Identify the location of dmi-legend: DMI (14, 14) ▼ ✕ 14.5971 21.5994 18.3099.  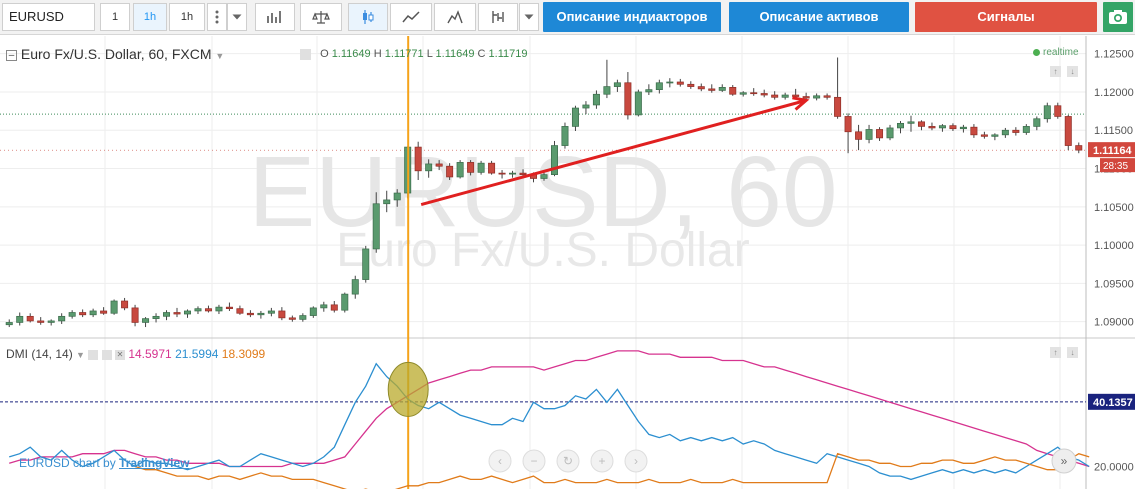
(135, 354).